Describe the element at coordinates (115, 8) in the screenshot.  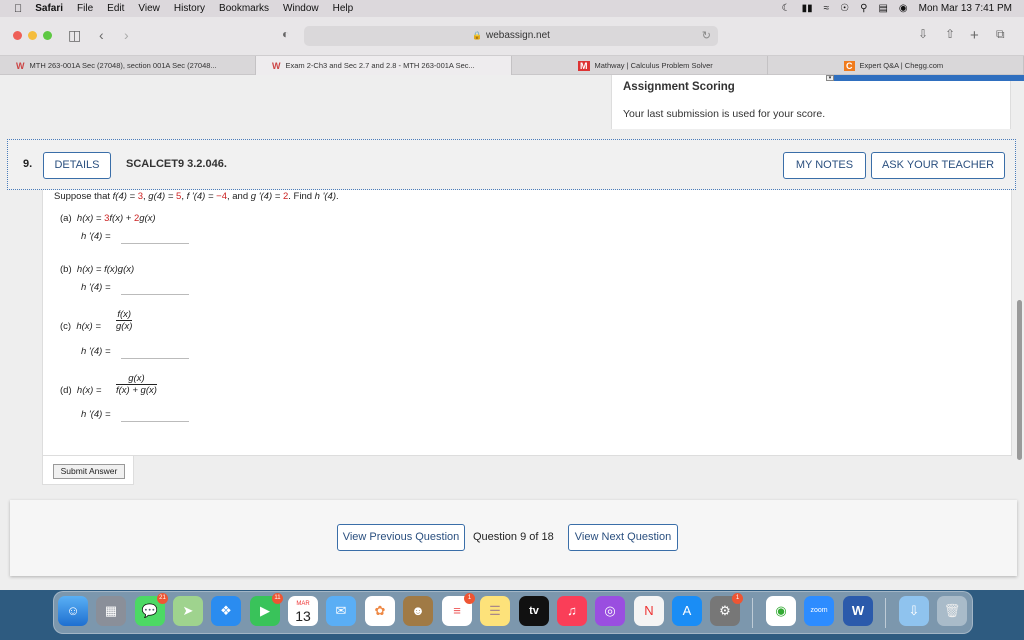
I see `menu-edit: Edit` at that location.